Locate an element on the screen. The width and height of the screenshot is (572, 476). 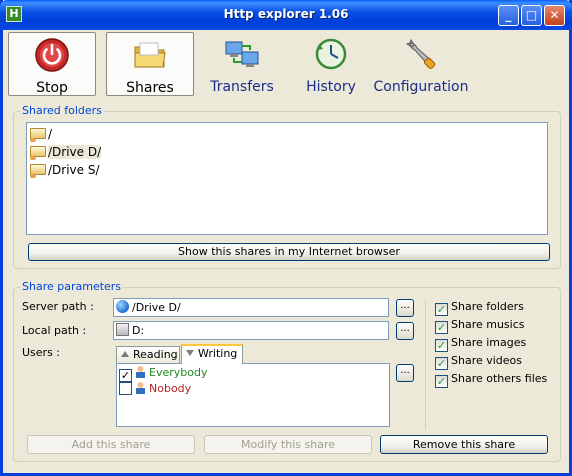
window-title: Http explorer 1.06 is located at coordinates (286, 14).